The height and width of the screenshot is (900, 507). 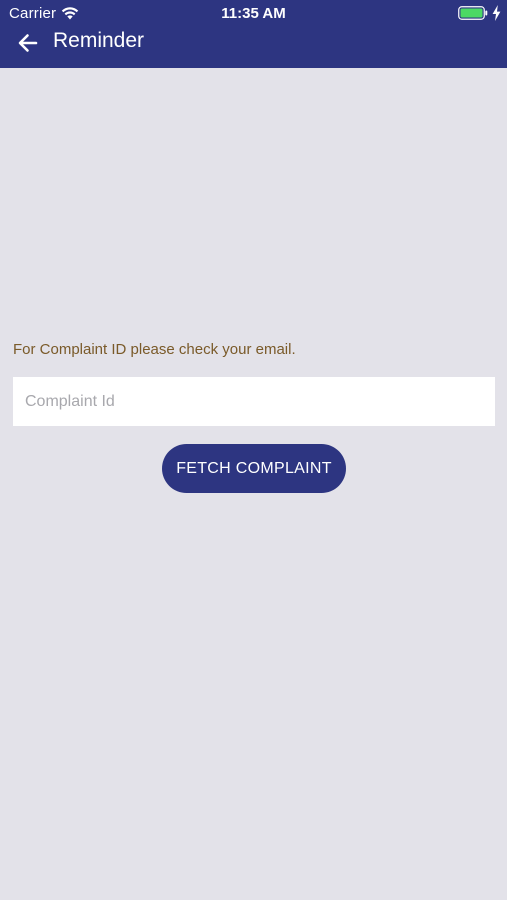 I want to click on status-bar: Carrier 11:35 AM, so click(x=253, y=13).